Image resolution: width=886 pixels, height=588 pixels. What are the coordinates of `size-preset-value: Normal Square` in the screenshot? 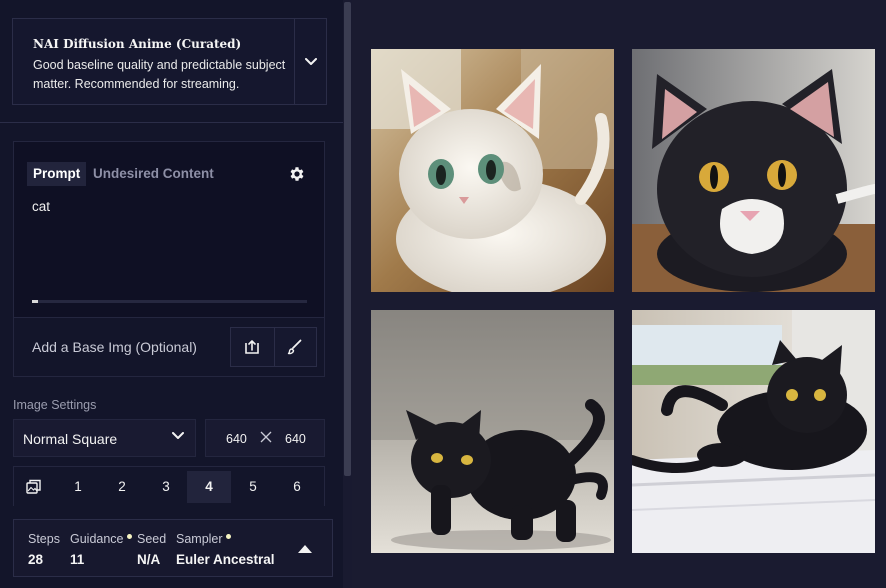 It's located at (70, 439).